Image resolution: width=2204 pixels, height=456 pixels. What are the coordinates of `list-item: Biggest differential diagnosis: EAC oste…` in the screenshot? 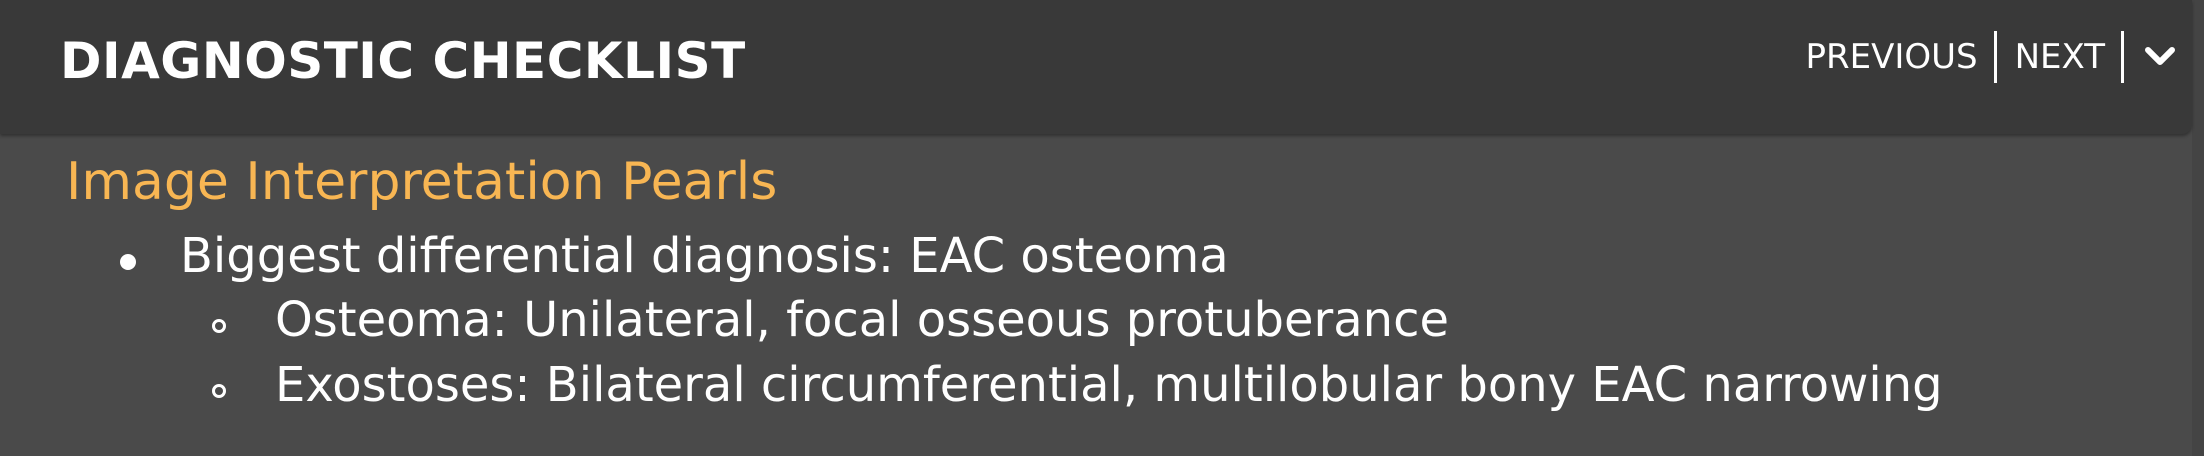 It's located at (704, 256).